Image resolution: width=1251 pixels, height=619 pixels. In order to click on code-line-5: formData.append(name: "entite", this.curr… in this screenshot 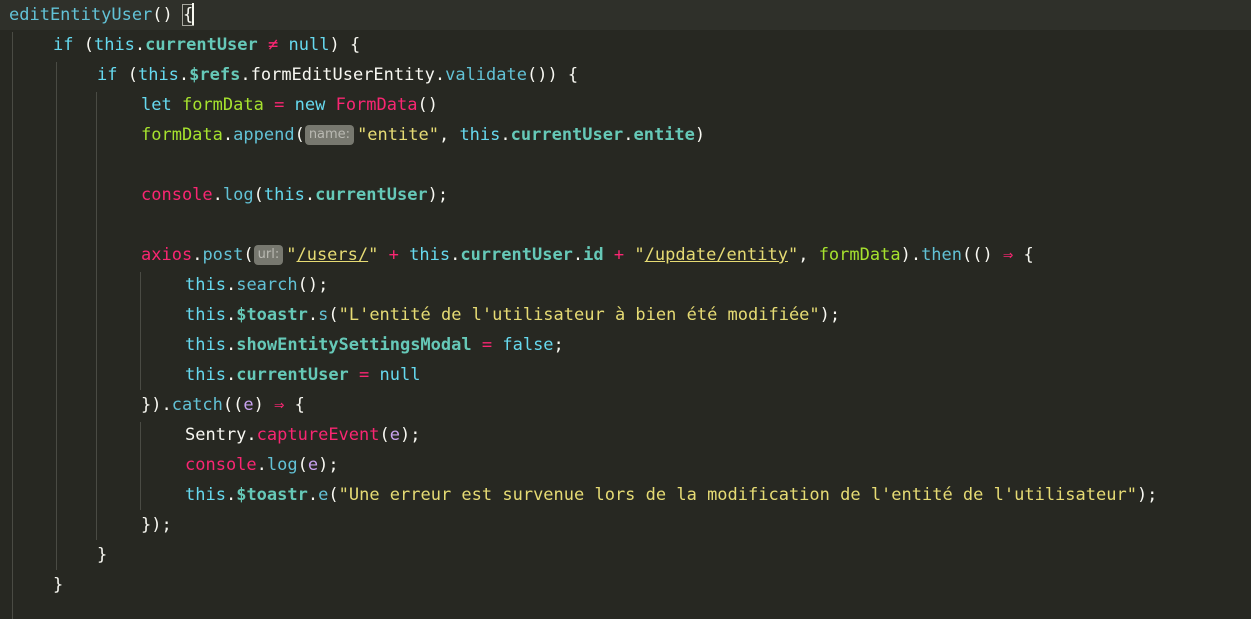, I will do `click(625, 135)`.